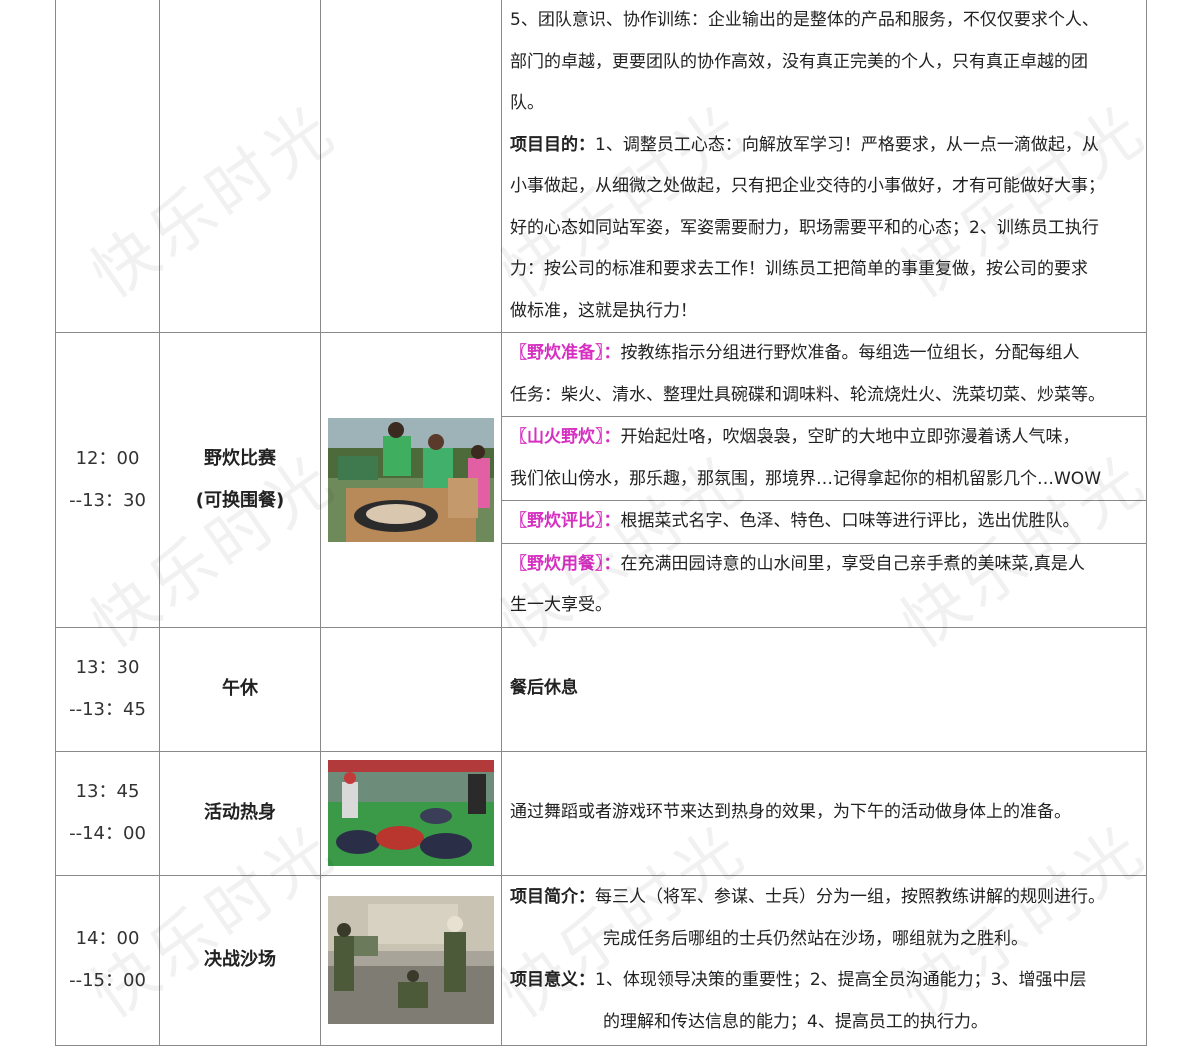  Describe the element at coordinates (815, 938) in the screenshot. I see `intro-line: 完成任务后哪组的士兵仍然站在沙场，哪组就为之胜利。` at that location.